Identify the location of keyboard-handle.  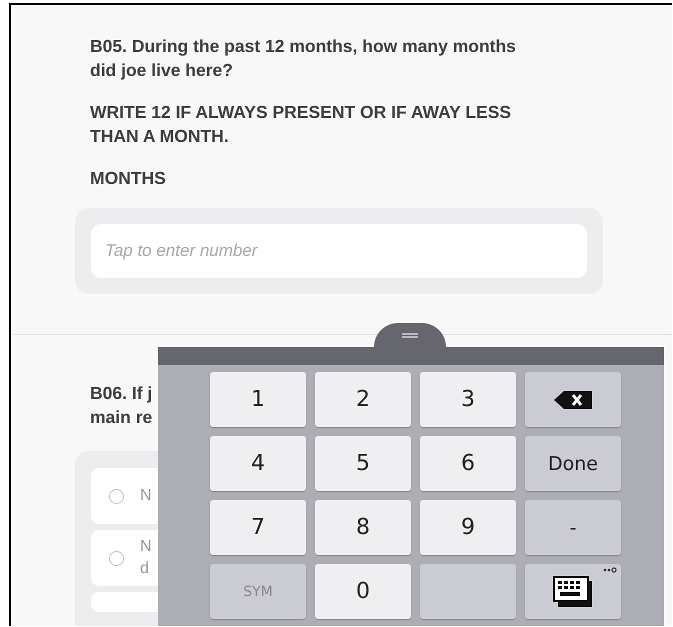
(410, 335).